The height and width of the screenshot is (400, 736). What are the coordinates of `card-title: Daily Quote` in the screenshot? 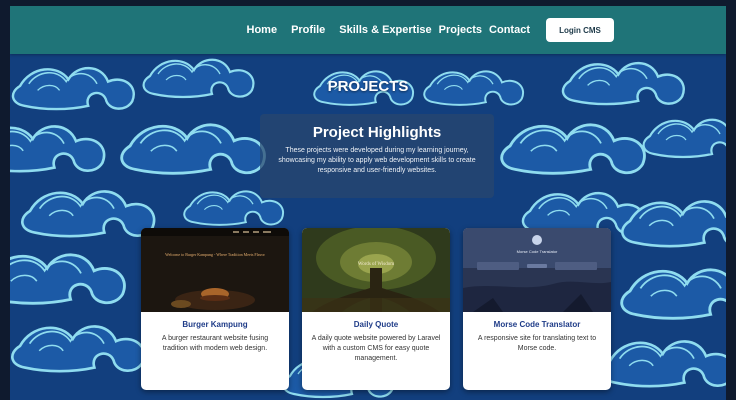 It's located at (376, 324).